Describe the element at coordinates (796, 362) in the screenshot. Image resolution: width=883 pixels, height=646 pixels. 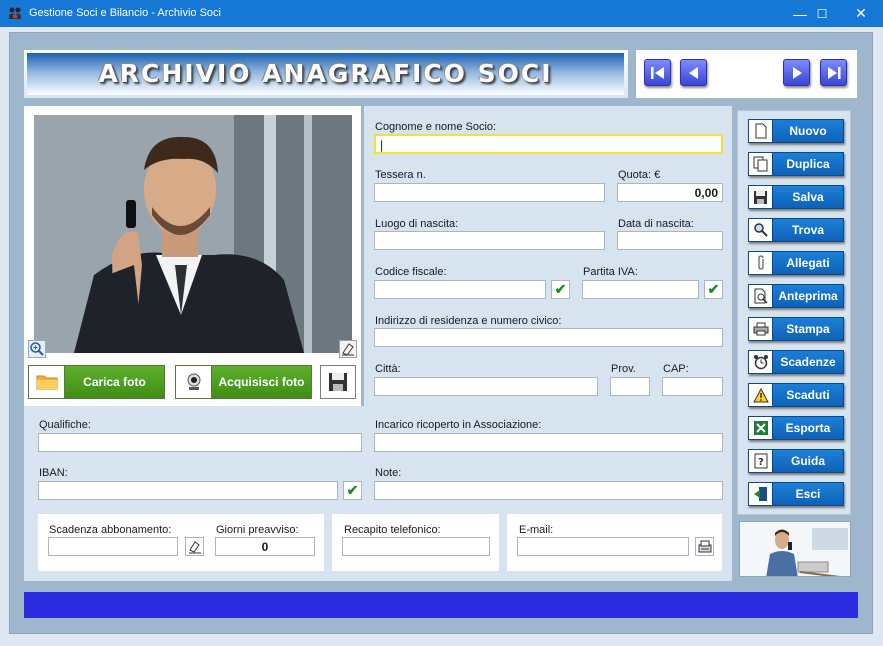
I see `deadlines-button: Scadenze` at that location.